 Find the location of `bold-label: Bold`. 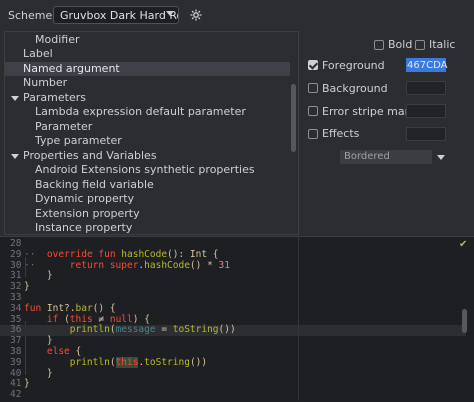

bold-label: Bold is located at coordinates (400, 44).